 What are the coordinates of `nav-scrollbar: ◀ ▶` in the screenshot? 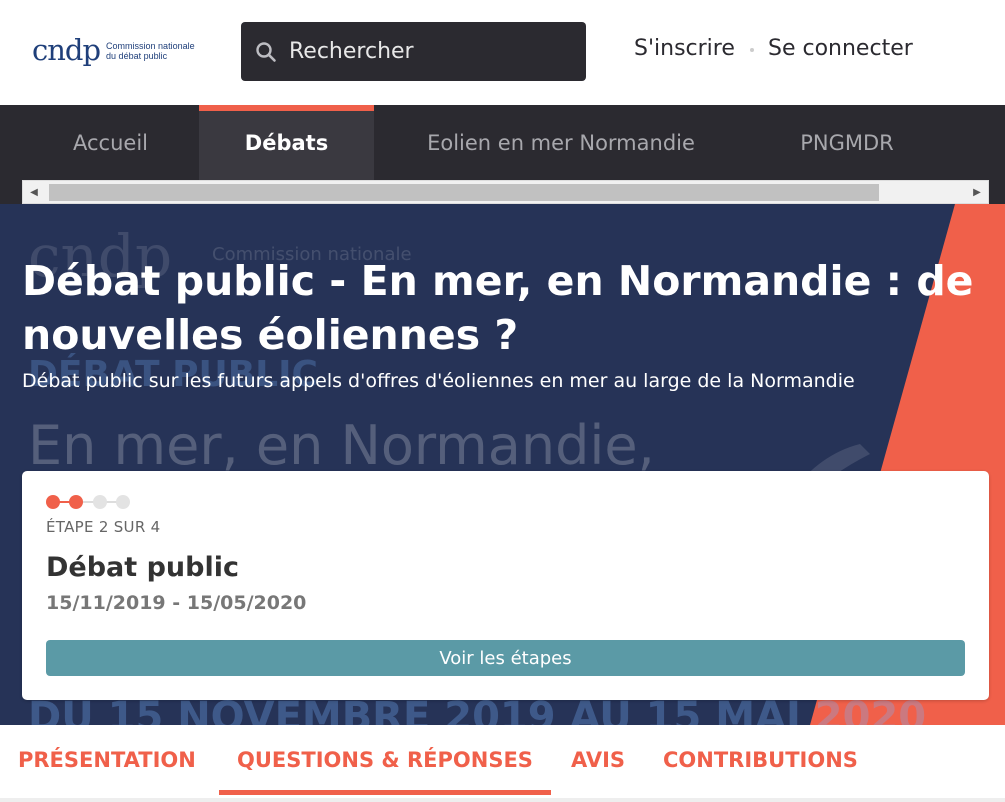 It's located at (505, 192).